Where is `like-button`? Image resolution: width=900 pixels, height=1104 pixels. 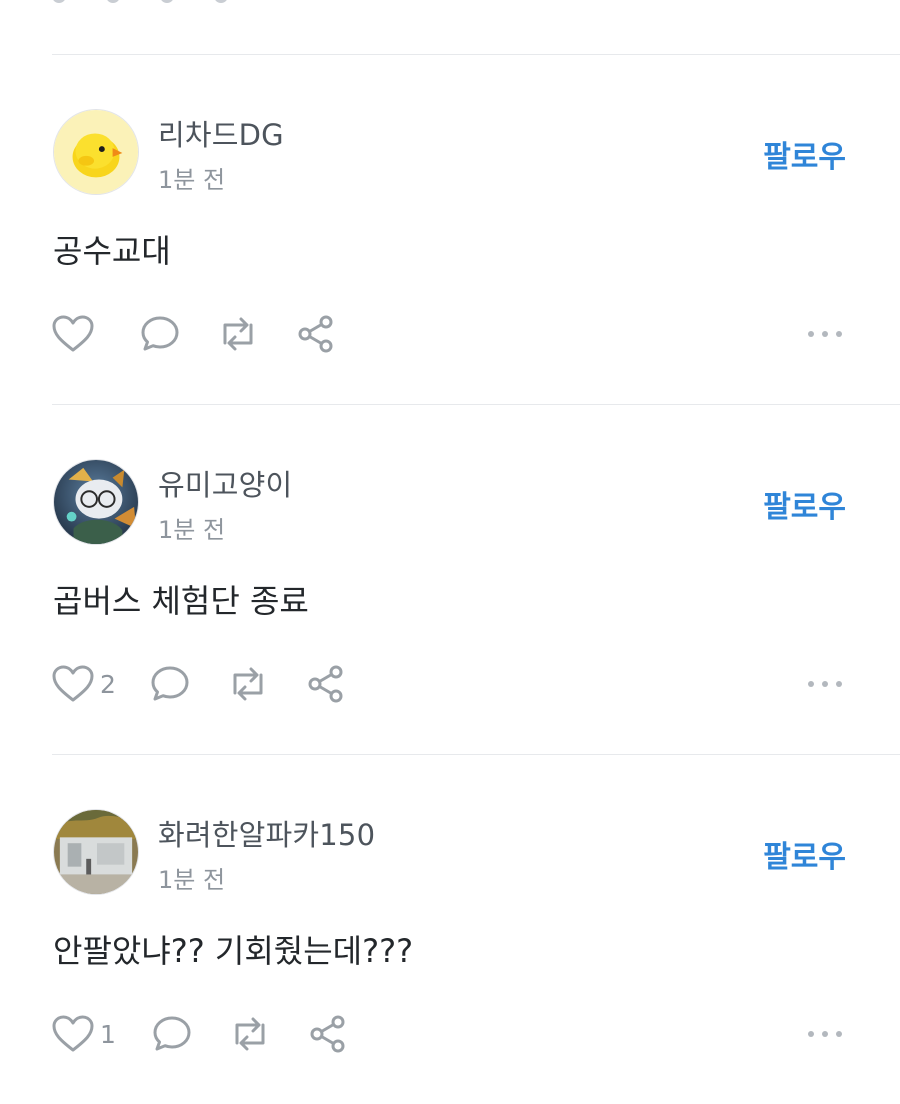 like-button is located at coordinates (76, 334).